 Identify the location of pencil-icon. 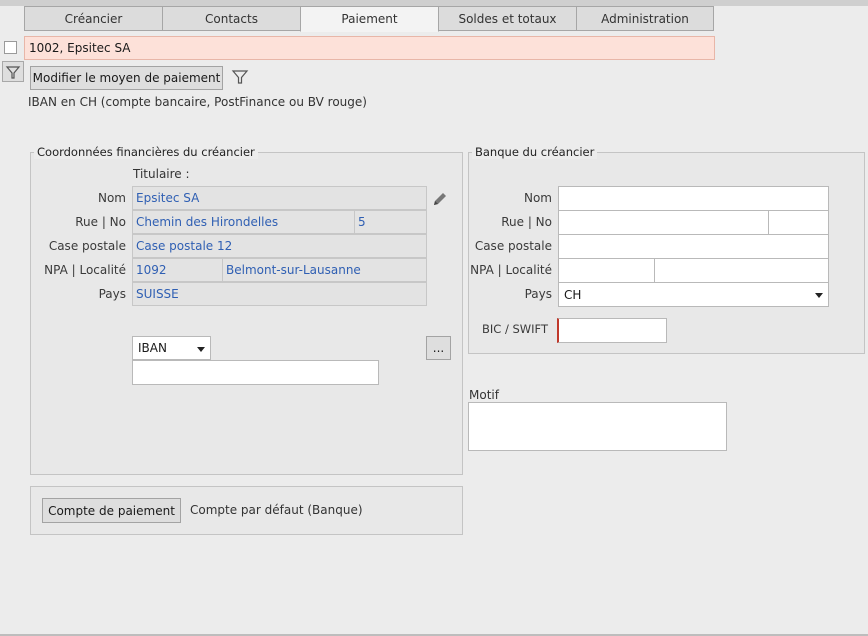
(440, 199).